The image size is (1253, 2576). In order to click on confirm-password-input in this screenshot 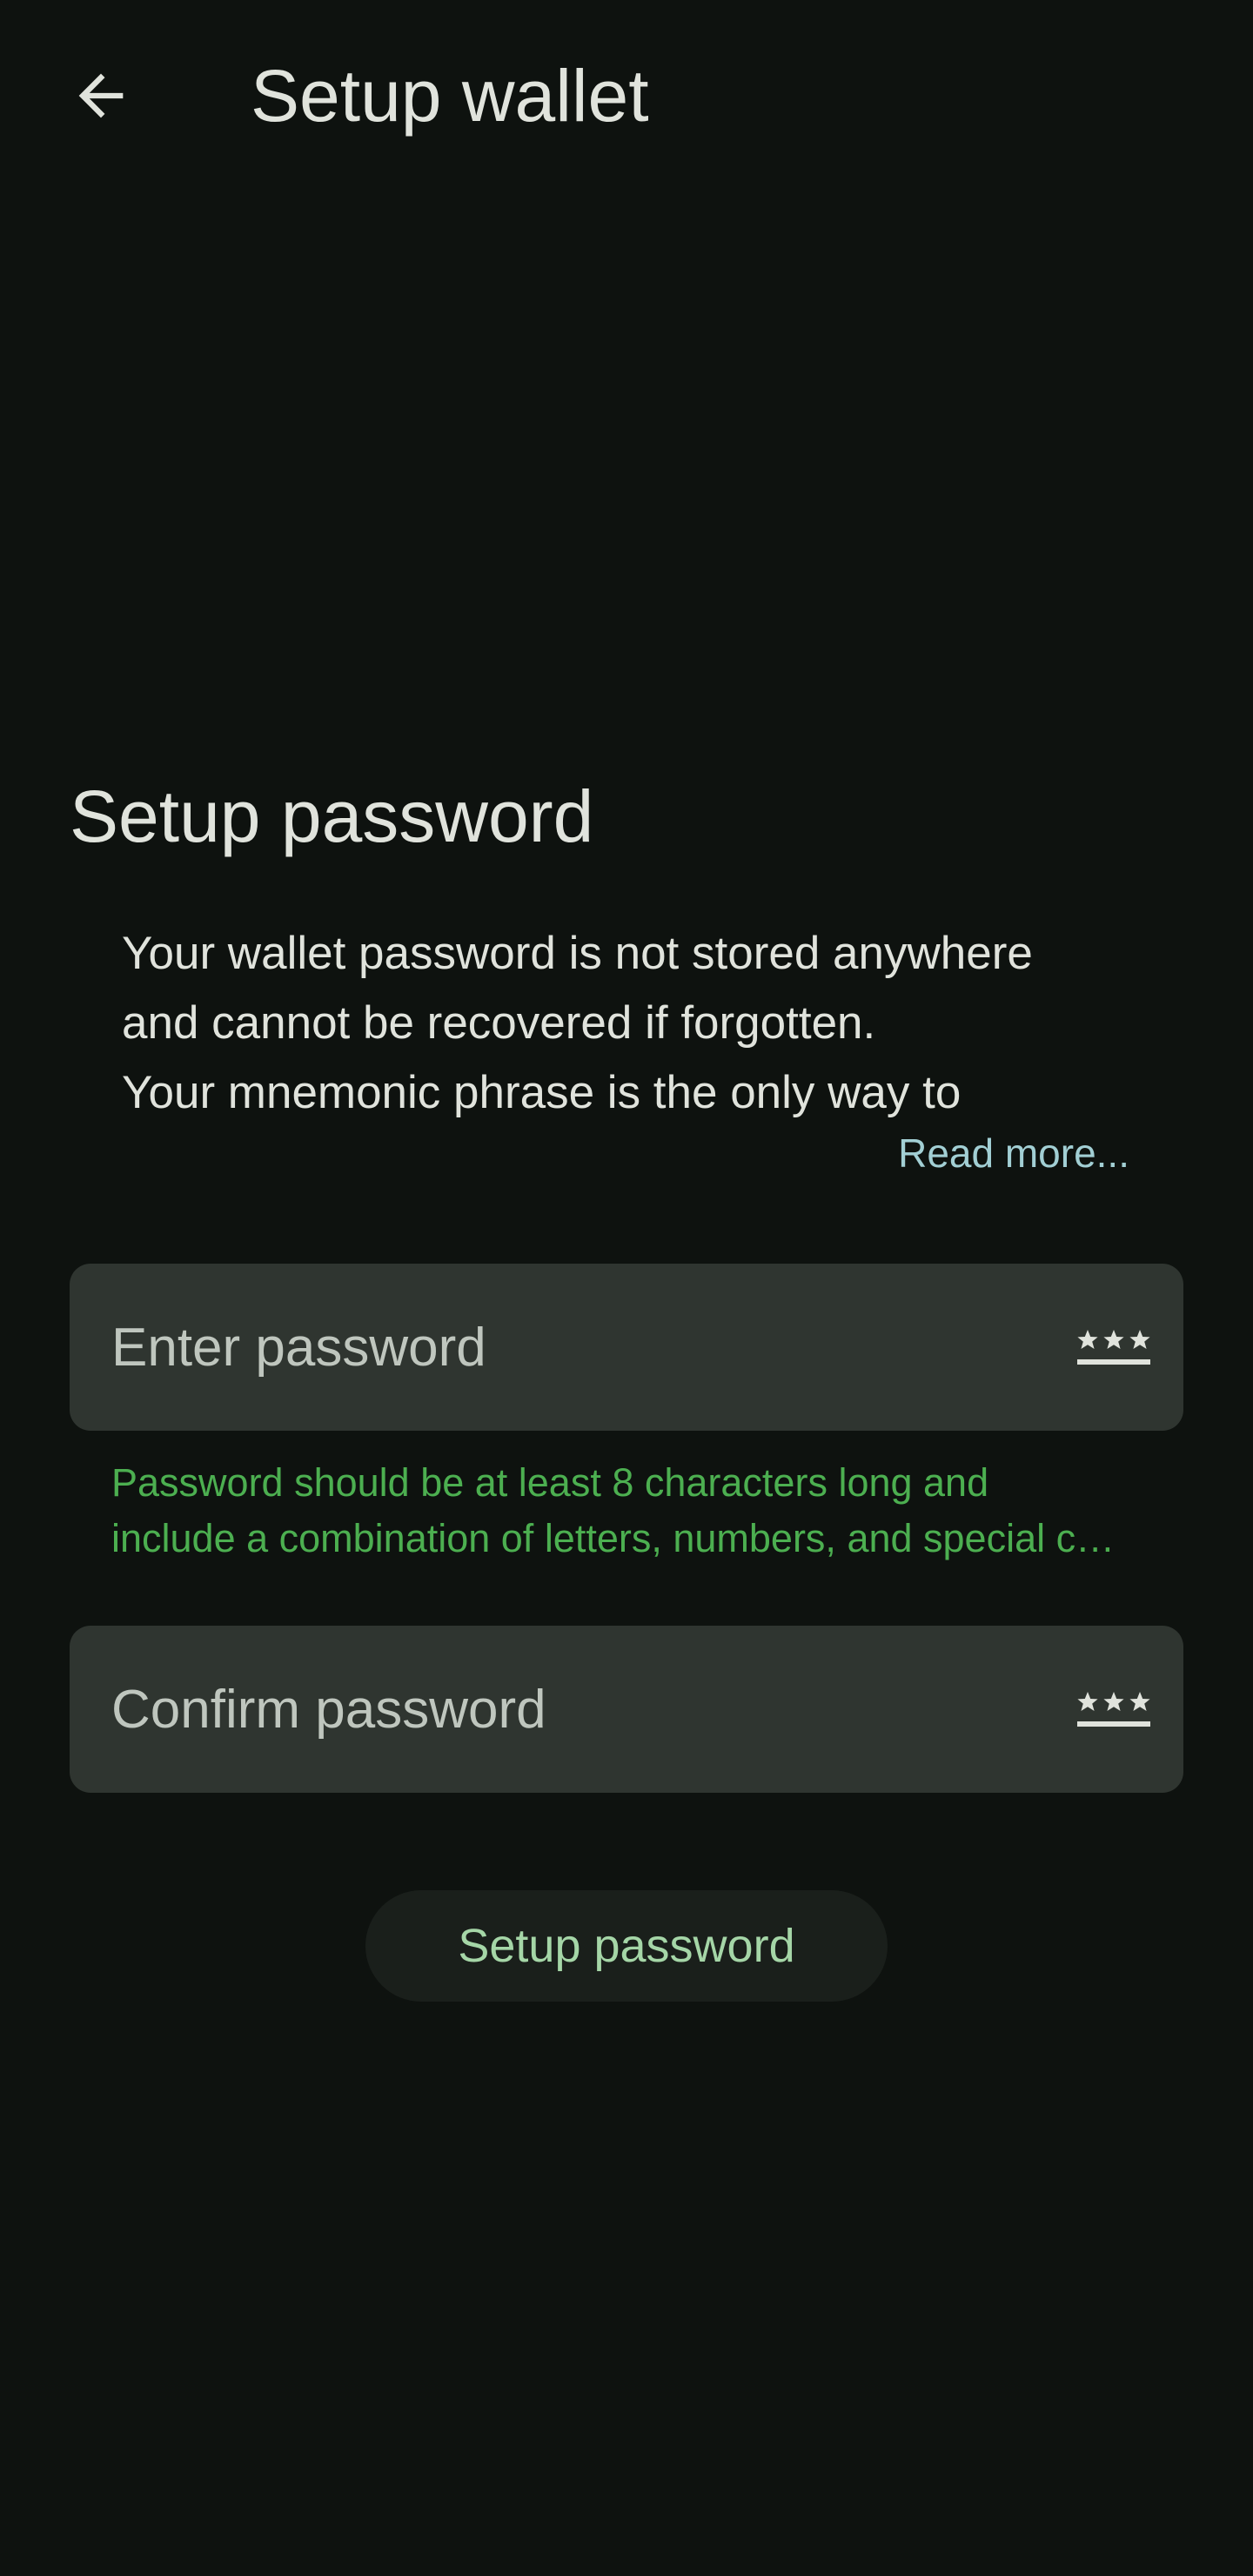, I will do `click(568, 1710)`.